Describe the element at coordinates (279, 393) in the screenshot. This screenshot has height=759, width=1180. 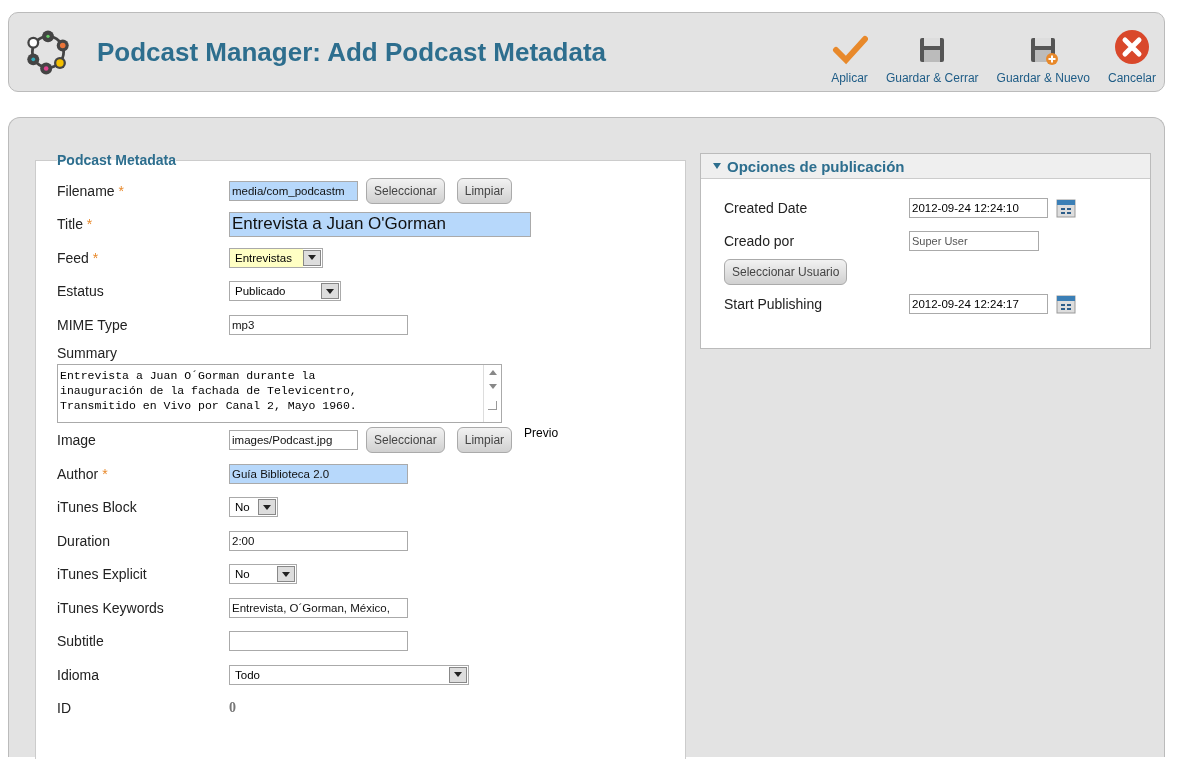
I see `summary-textarea: Entrevista a Juan O´Gorman durante la inauguración de la fachada de Televicentro, Transmitido en Vivo por Canal 2, Mayo 1960.` at that location.